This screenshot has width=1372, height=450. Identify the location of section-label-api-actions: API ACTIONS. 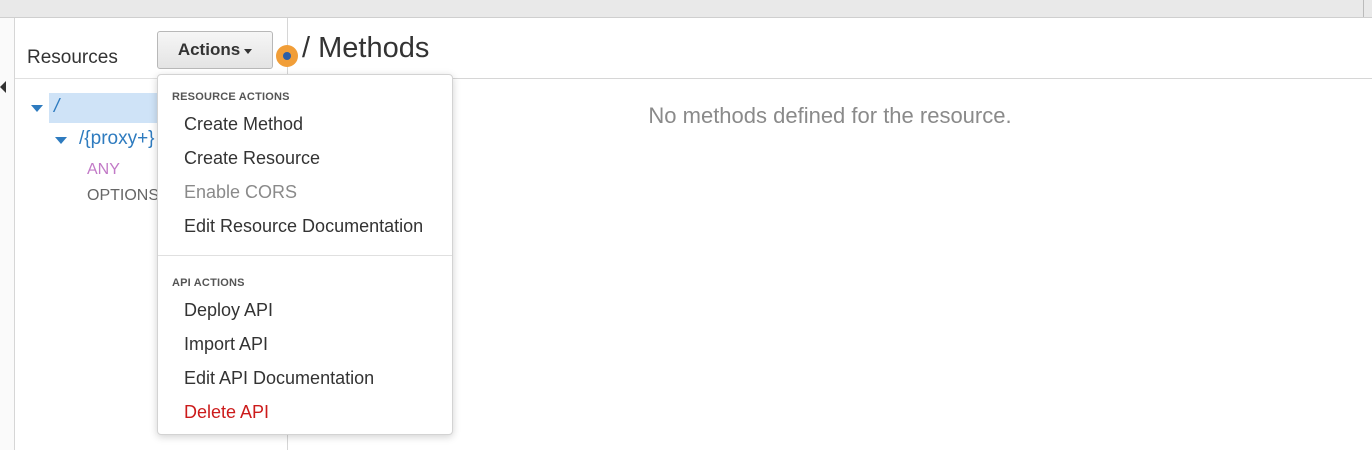
(208, 283).